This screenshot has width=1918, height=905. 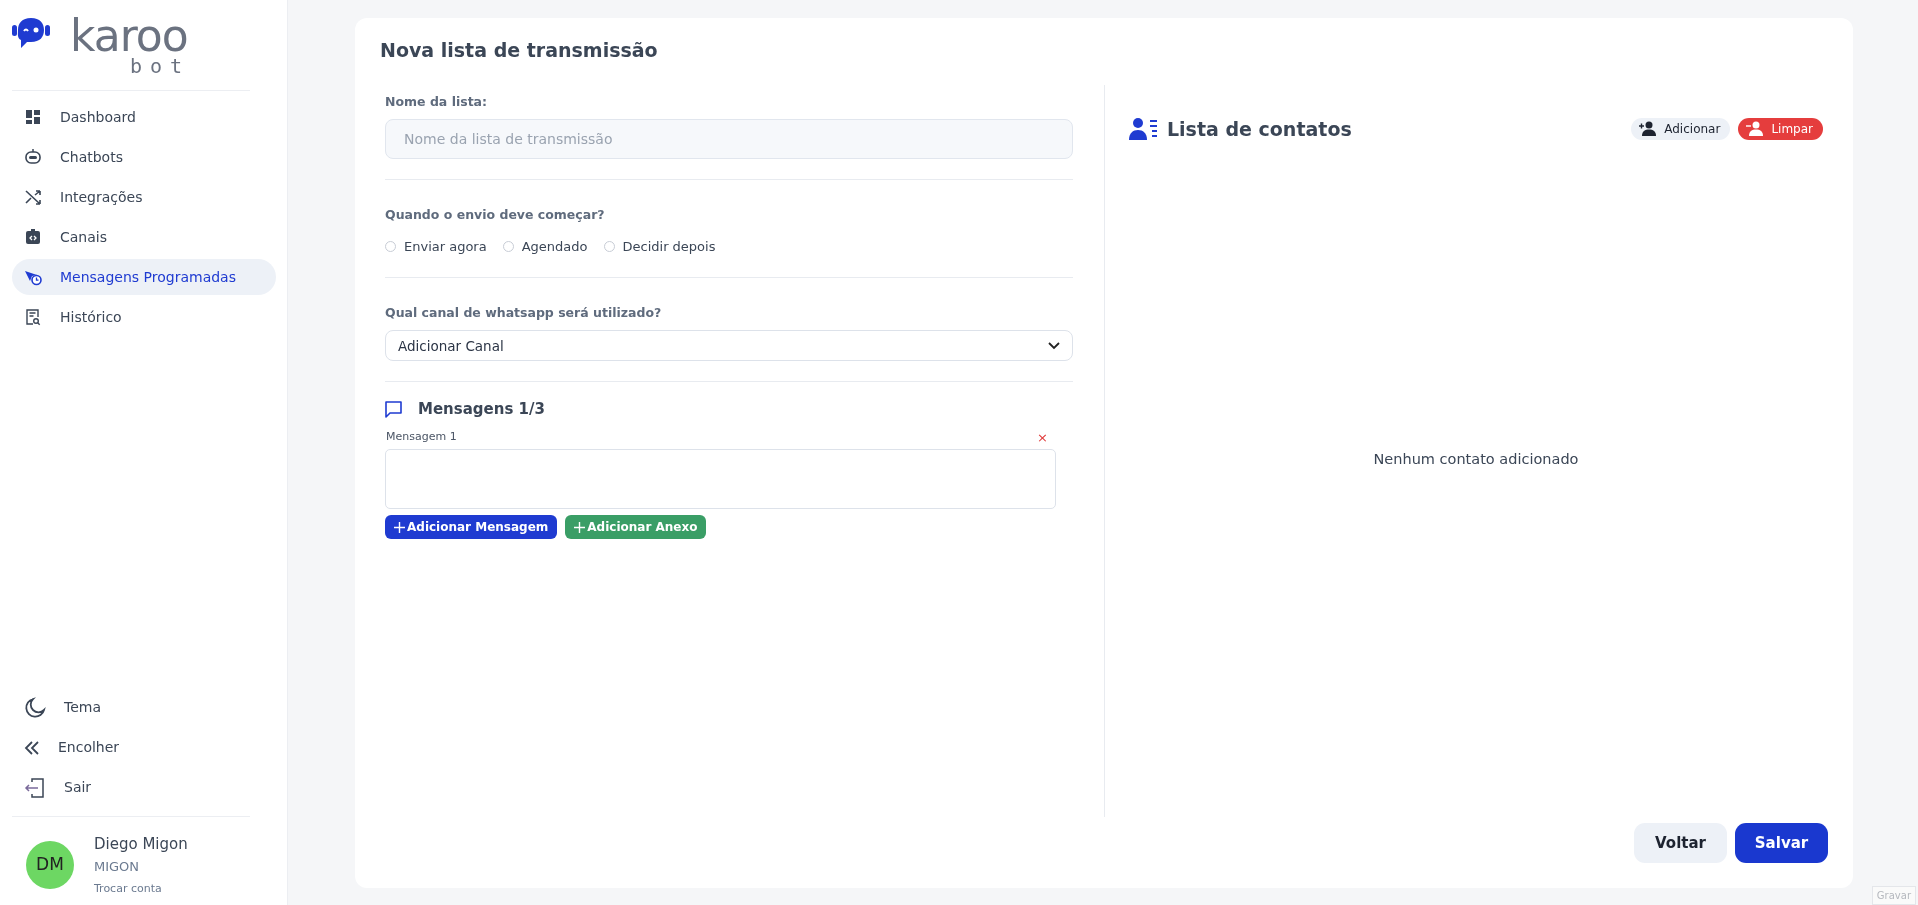 What do you see at coordinates (1781, 843) in the screenshot?
I see `save-button: Salvar` at bounding box center [1781, 843].